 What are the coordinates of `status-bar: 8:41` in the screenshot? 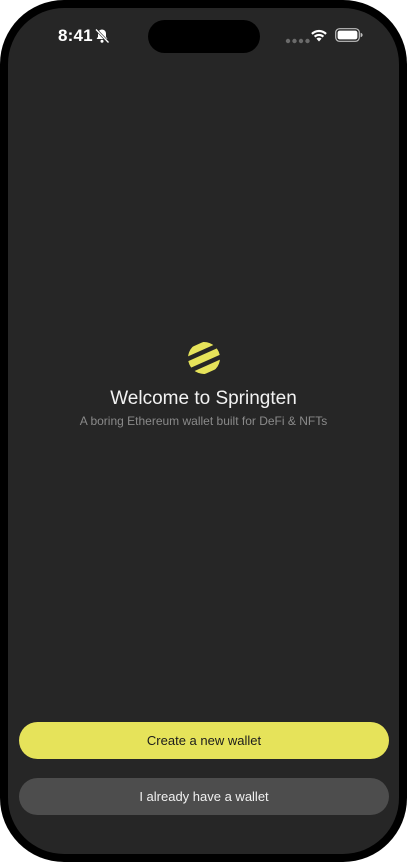 It's located at (203, 35).